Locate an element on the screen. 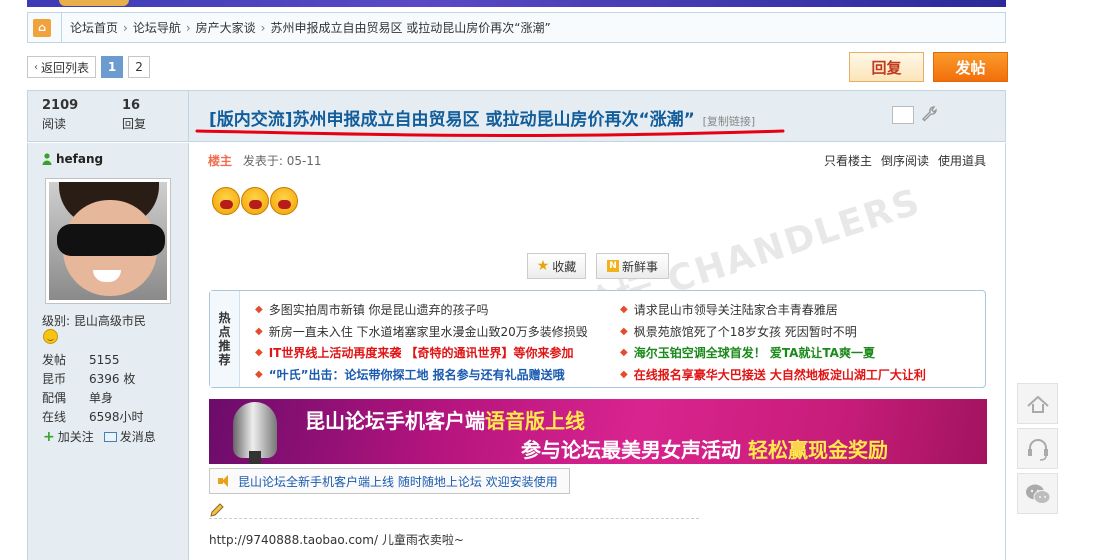 The width and height of the screenshot is (1102, 560). new-post-button: 发帖 is located at coordinates (970, 67).